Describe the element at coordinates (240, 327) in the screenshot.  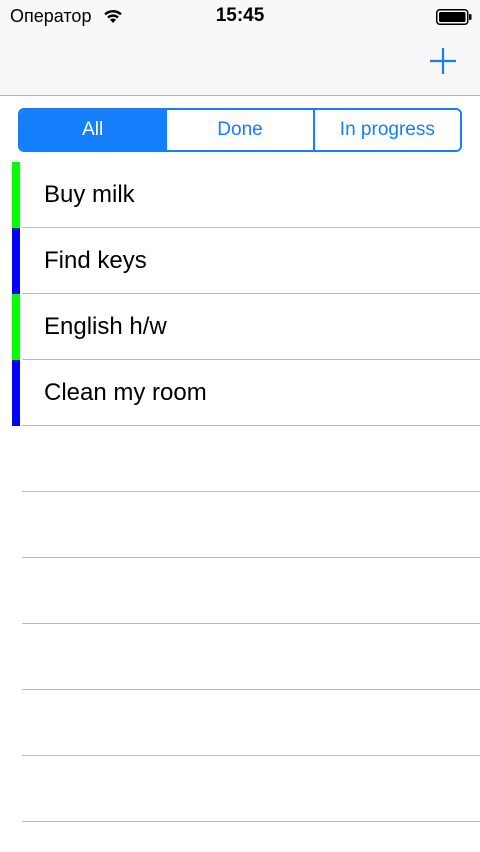
I see `task-row: English h/w` at that location.